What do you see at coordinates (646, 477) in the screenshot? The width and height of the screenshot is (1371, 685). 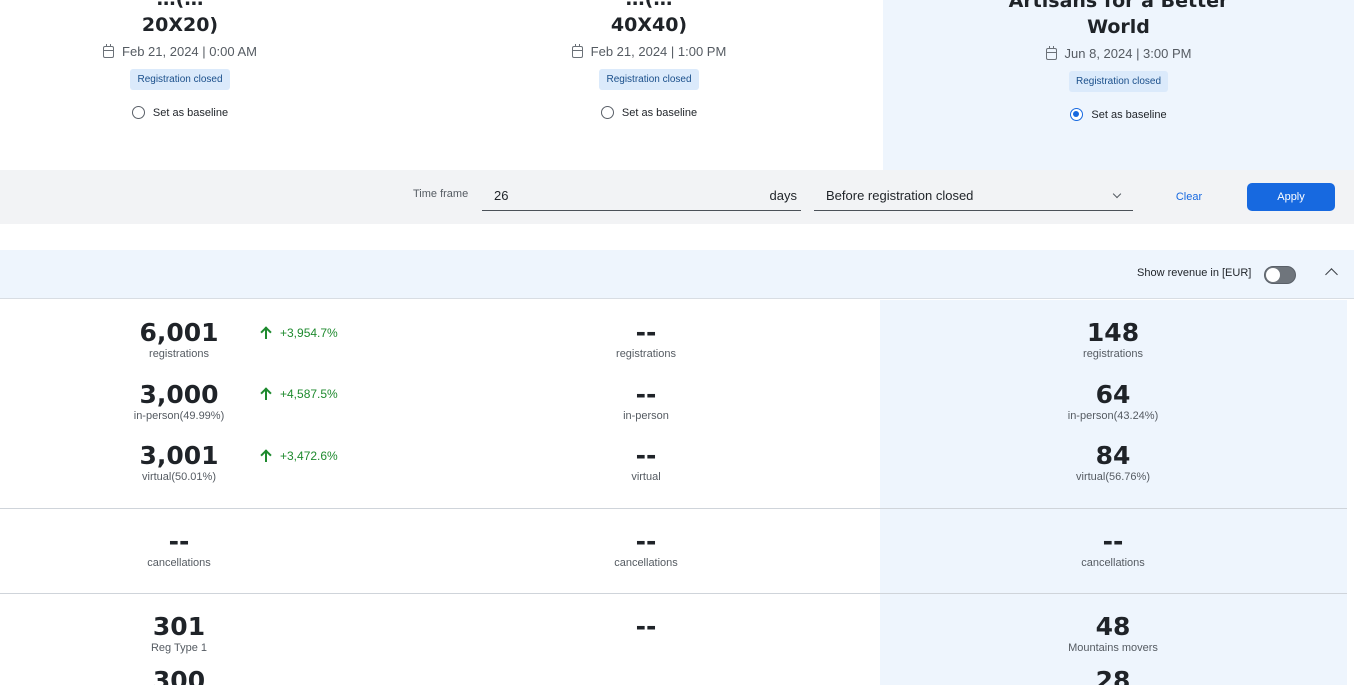 I see `stat-label: virtual` at bounding box center [646, 477].